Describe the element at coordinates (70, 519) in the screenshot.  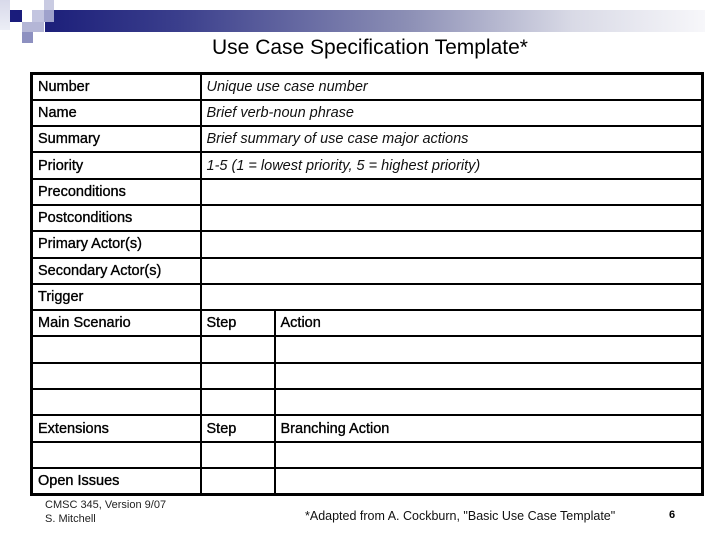
I see `footer-author: S. Mitchell` at that location.